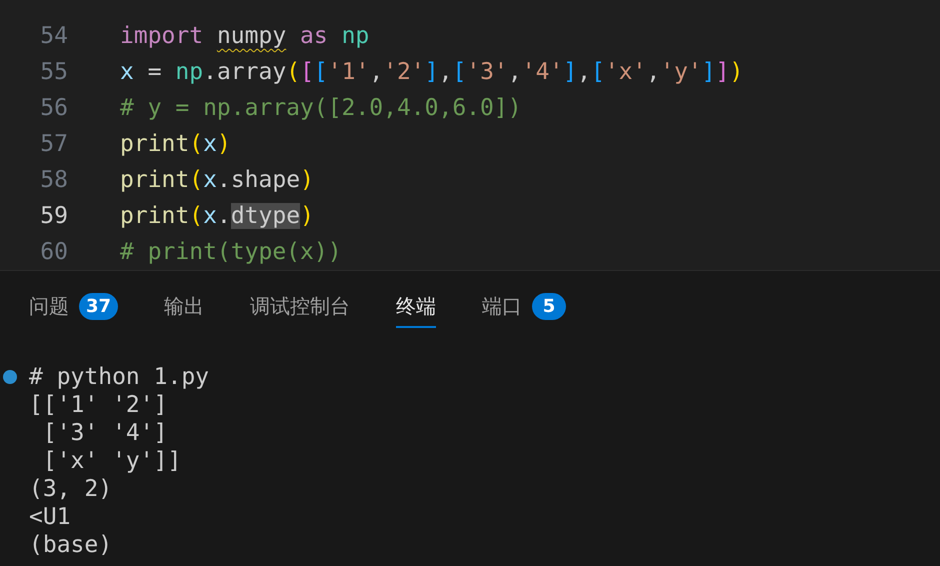  What do you see at coordinates (98, 405) in the screenshot?
I see `terminal-line: [['1' '2']` at bounding box center [98, 405].